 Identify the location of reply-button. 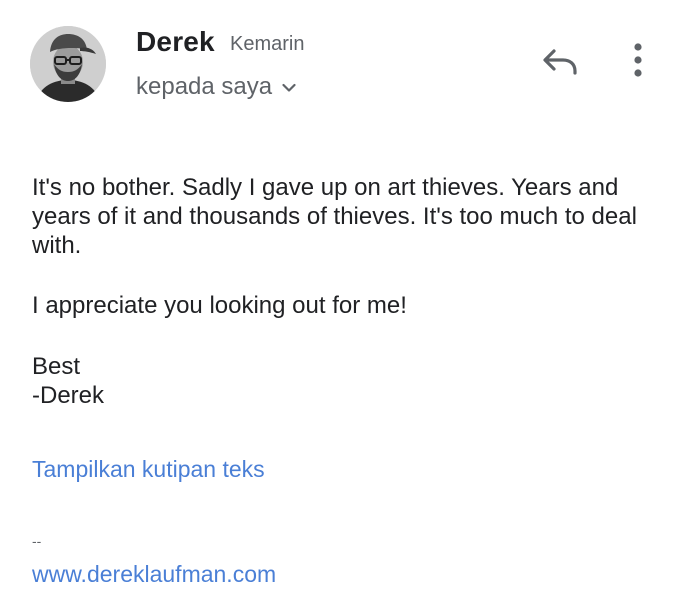
(560, 64).